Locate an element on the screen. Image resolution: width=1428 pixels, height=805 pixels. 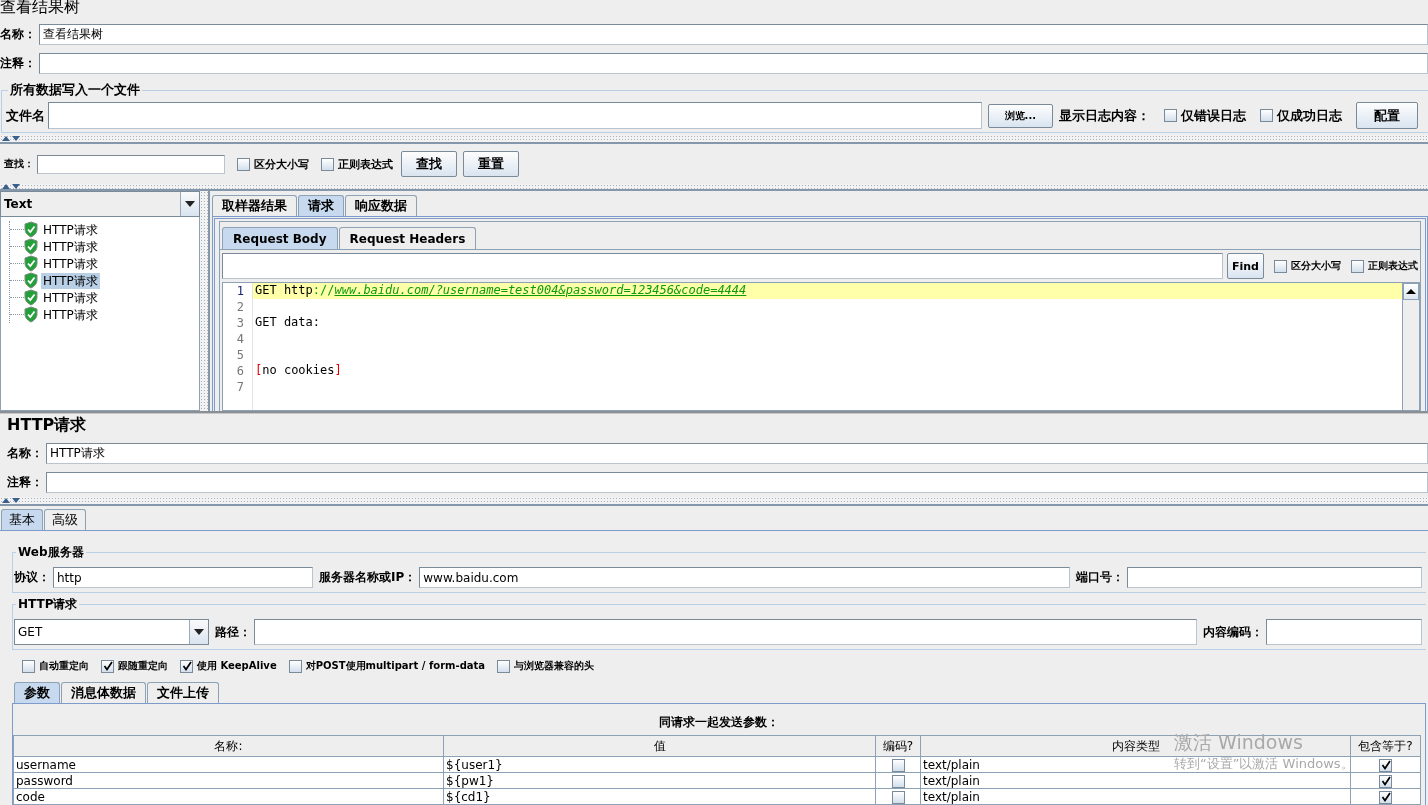
column-header: 内容类型 is located at coordinates (1135, 745).